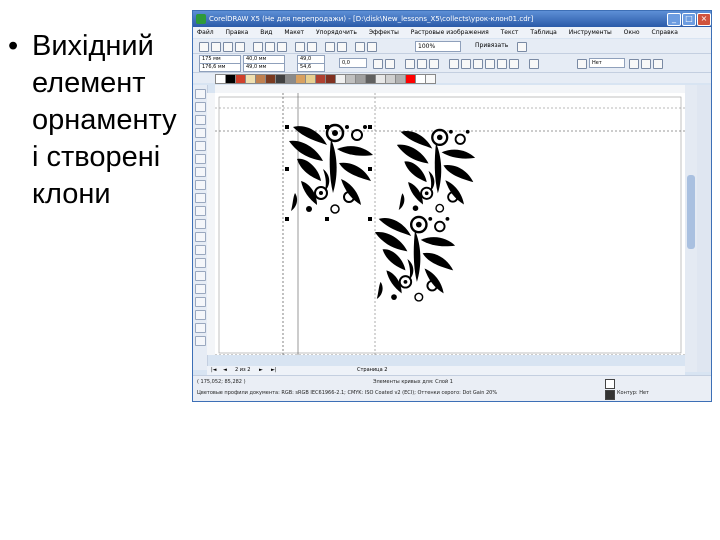 The width and height of the screenshot is (720, 540). I want to click on standard-toolbar: 100% Привязать, so click(452, 46).